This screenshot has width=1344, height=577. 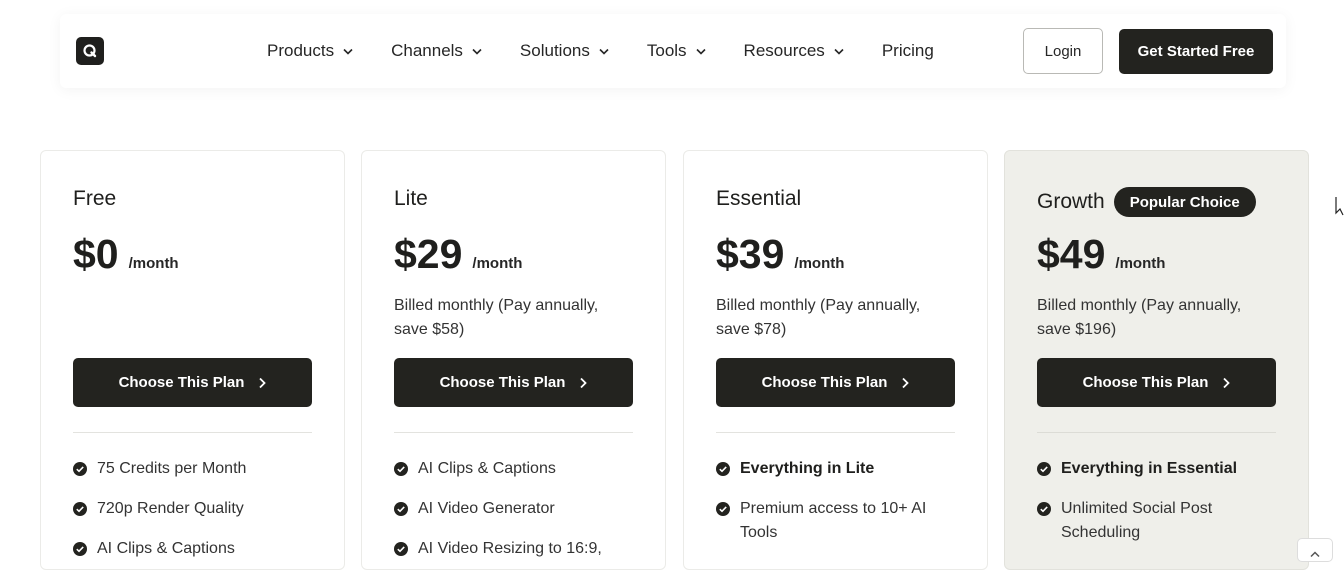 I want to click on price-row: $29 /month, so click(x=458, y=254).